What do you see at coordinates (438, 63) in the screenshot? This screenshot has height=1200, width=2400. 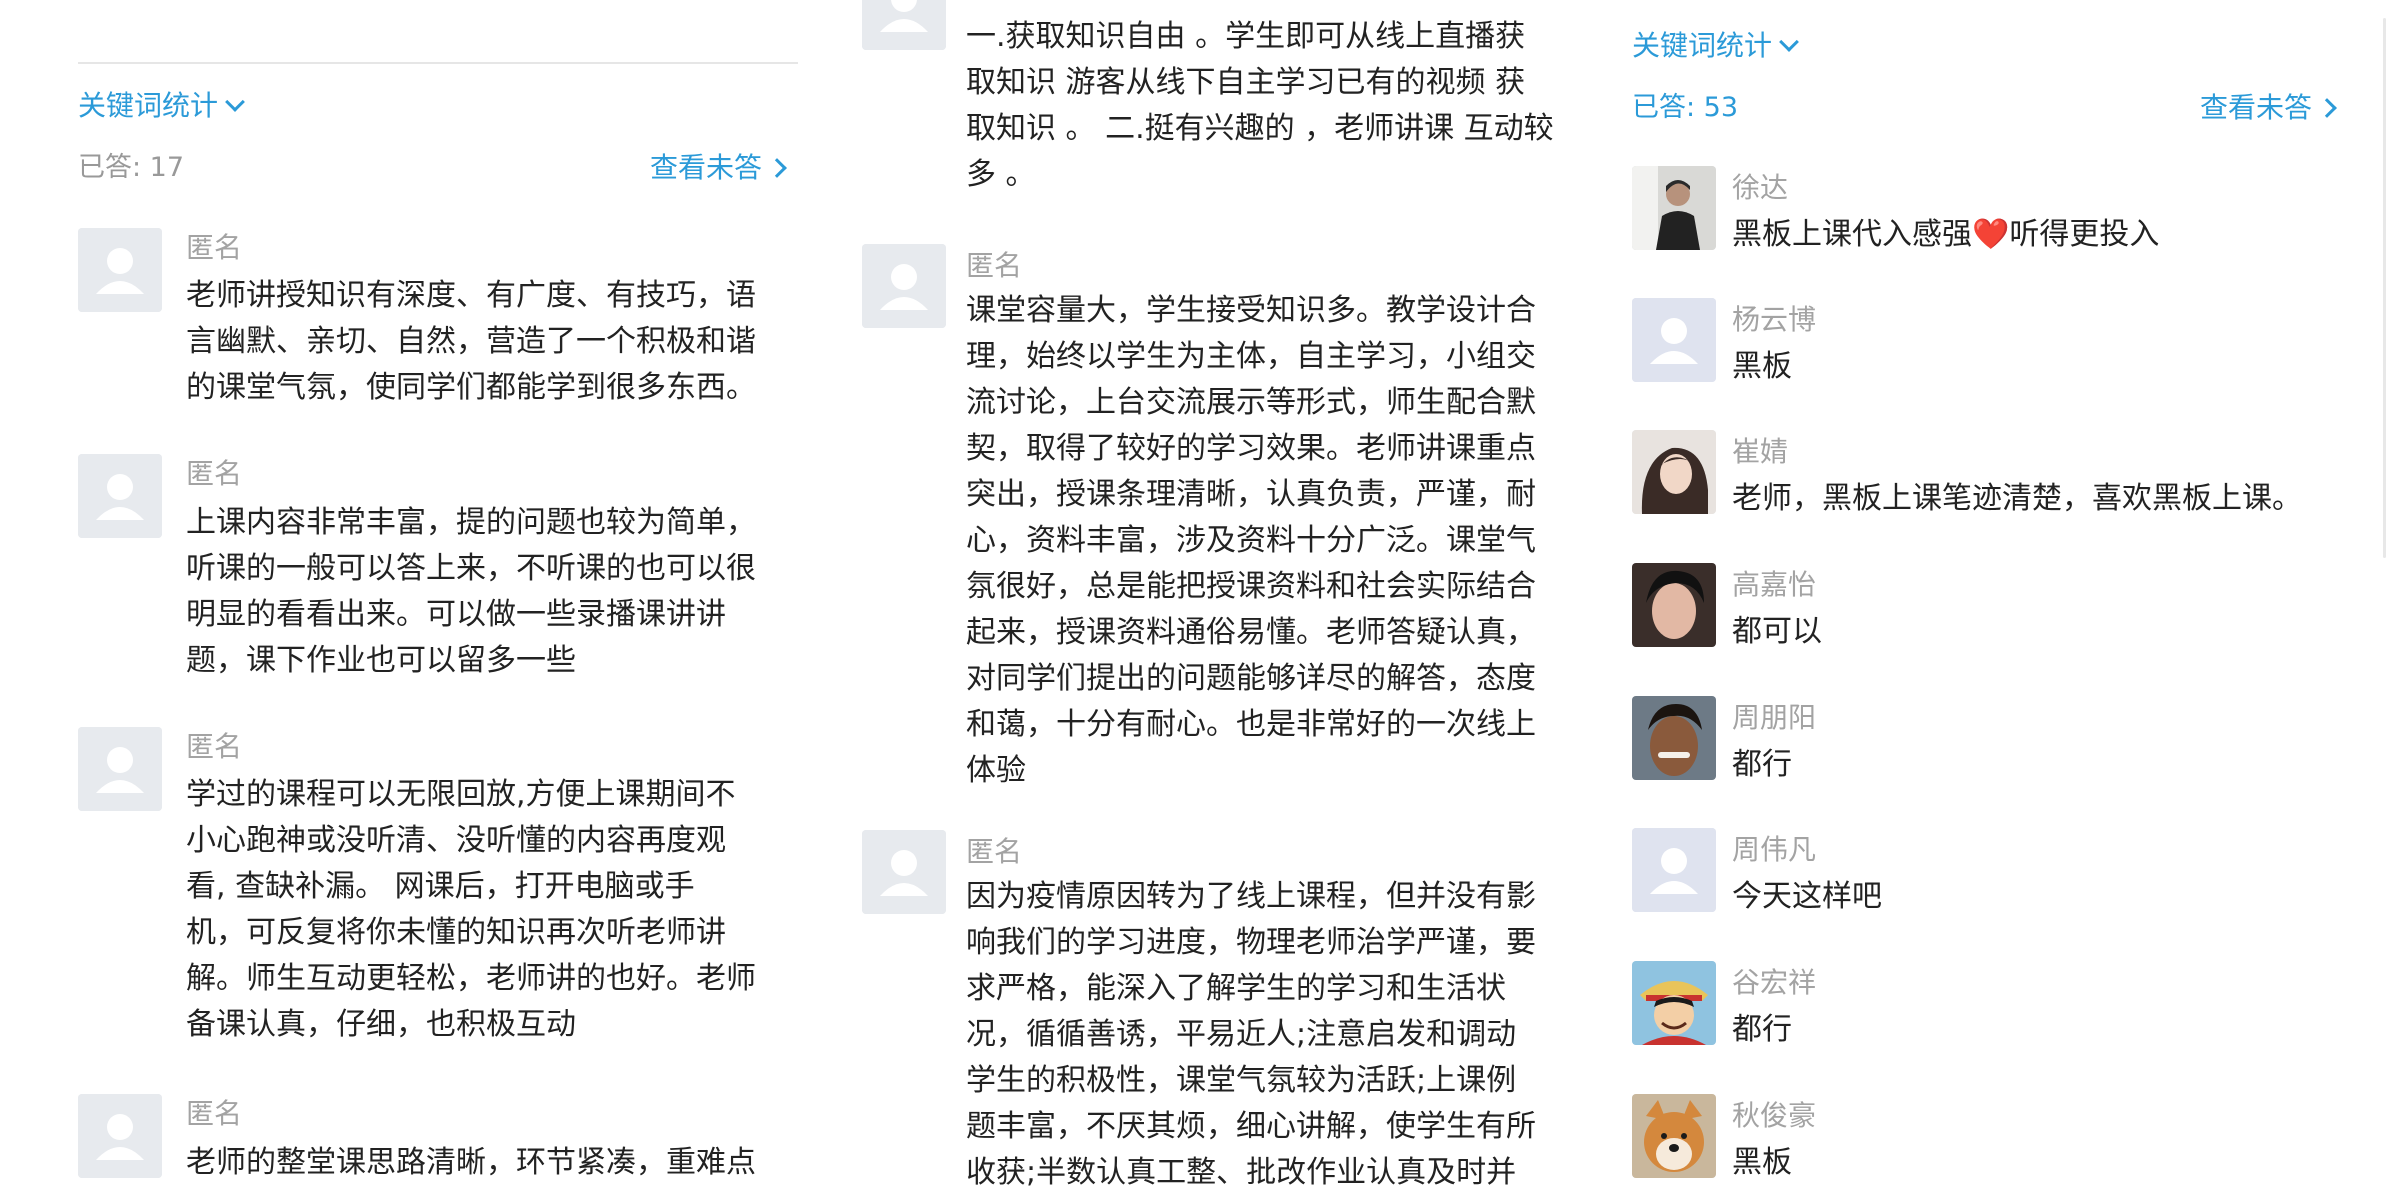 I see `divider` at bounding box center [438, 63].